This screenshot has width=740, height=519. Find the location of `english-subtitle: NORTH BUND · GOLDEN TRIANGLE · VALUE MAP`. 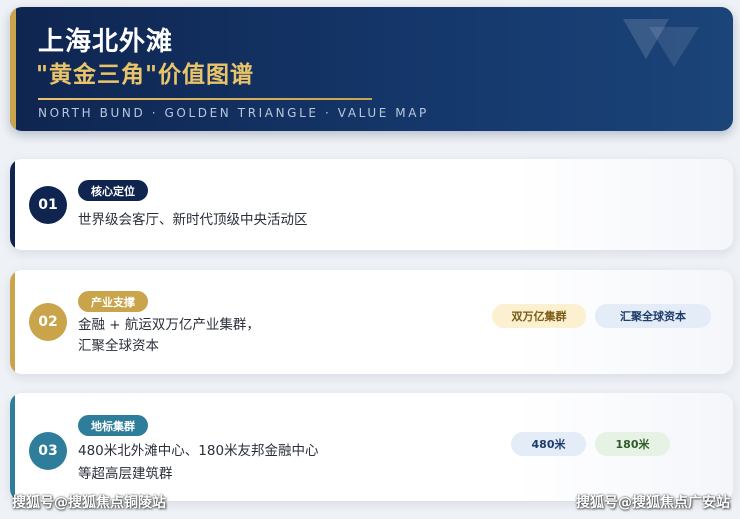

english-subtitle: NORTH BUND · GOLDEN TRIANGLE · VALUE MAP is located at coordinates (233, 113).